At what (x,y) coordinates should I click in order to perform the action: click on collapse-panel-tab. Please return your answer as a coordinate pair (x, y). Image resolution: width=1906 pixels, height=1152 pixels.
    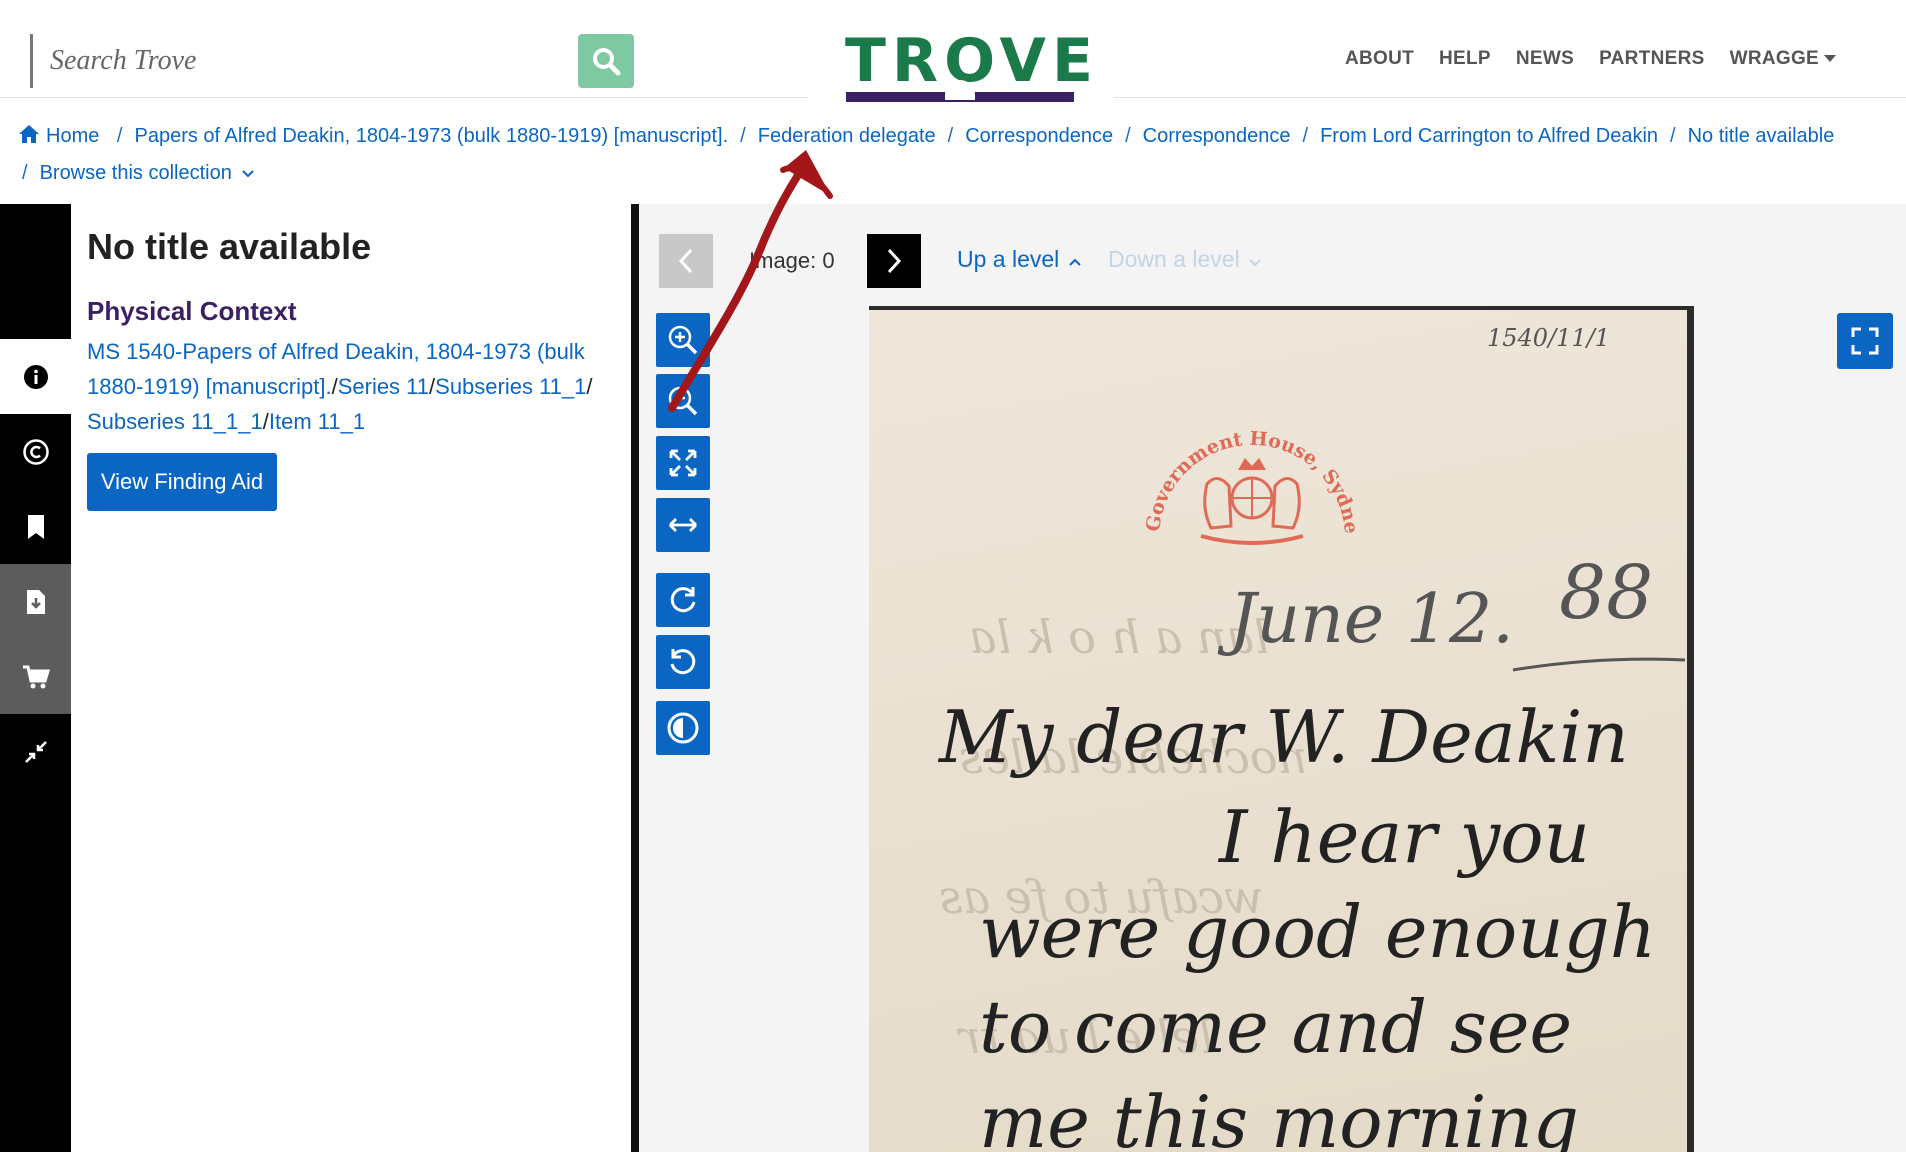
    Looking at the image, I should click on (35, 751).